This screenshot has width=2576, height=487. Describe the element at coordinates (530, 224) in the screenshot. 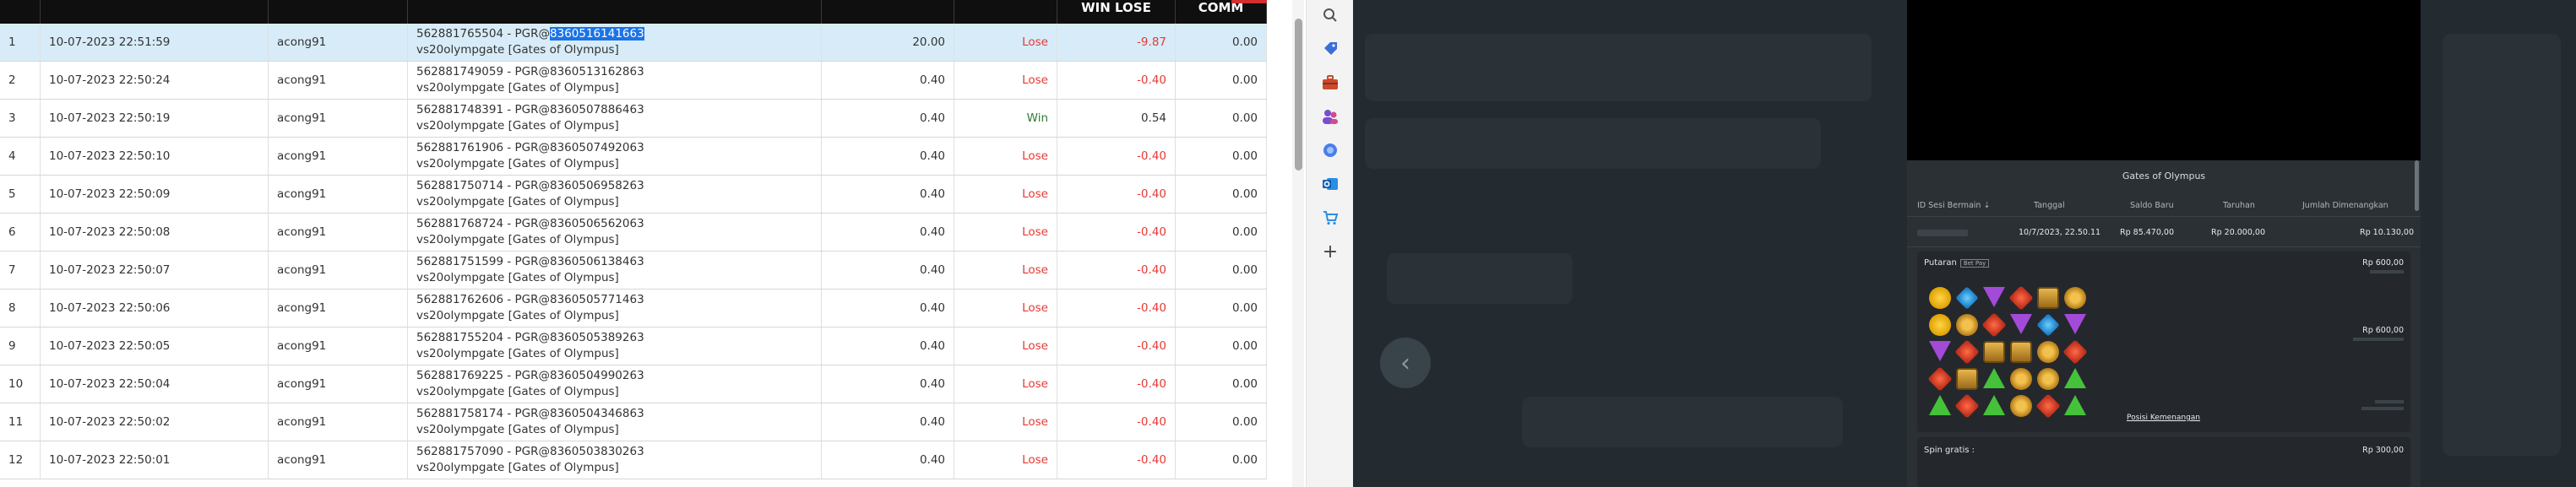

I see `row-transaction-id: 562881768724 - PGR@8360506562063` at that location.